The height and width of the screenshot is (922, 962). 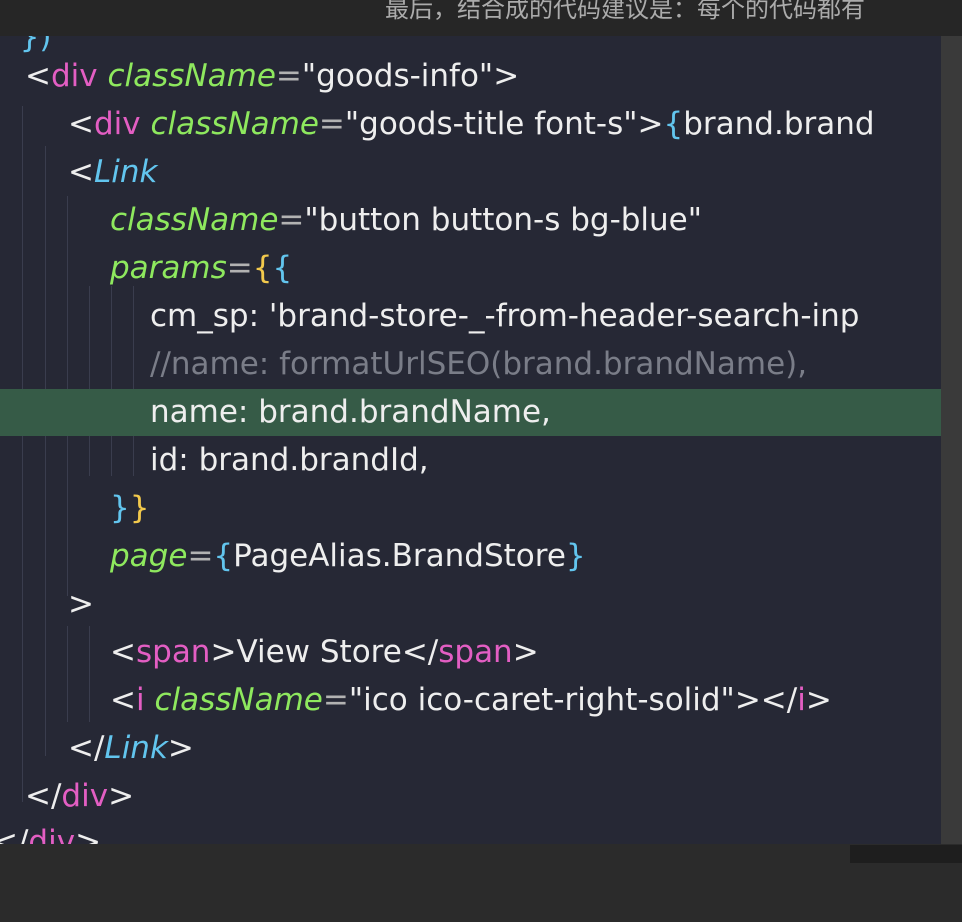 What do you see at coordinates (397, 76) in the screenshot?
I see `string-literal: "goods-info"` at bounding box center [397, 76].